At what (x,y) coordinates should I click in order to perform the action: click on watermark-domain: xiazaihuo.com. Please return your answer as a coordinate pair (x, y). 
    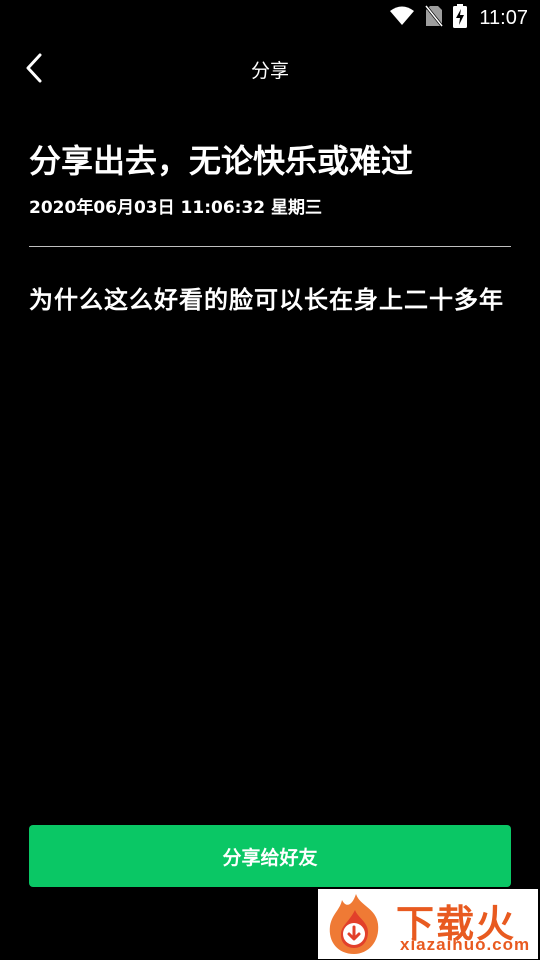
    Looking at the image, I should click on (465, 944).